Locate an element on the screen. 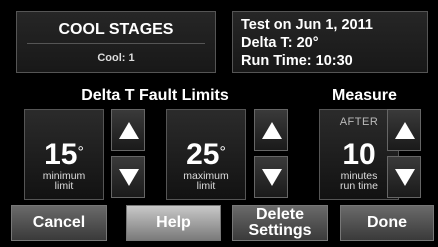  divider is located at coordinates (116, 43).